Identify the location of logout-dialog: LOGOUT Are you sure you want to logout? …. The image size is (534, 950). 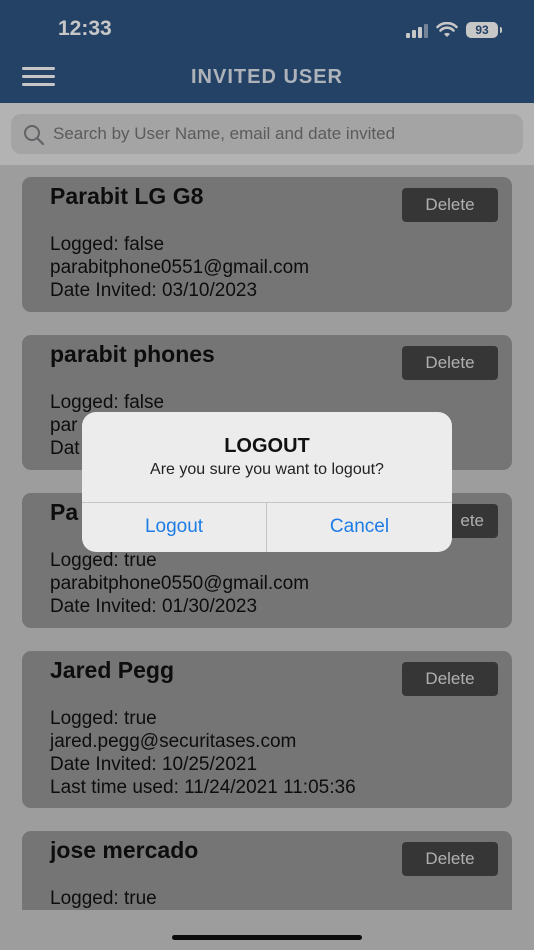
(267, 482).